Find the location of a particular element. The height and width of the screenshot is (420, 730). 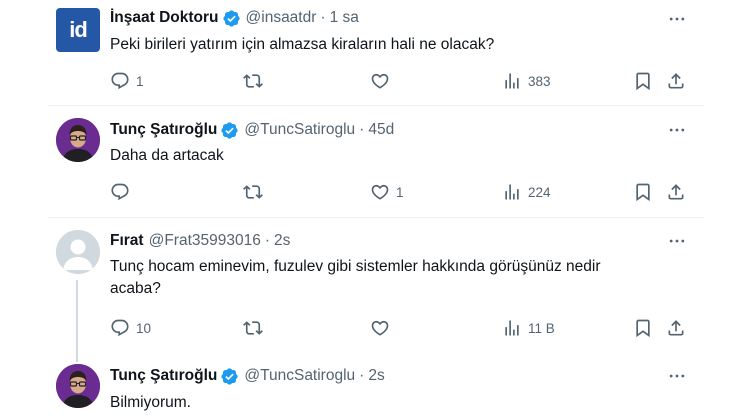

like-button: 1 is located at coordinates (387, 192).